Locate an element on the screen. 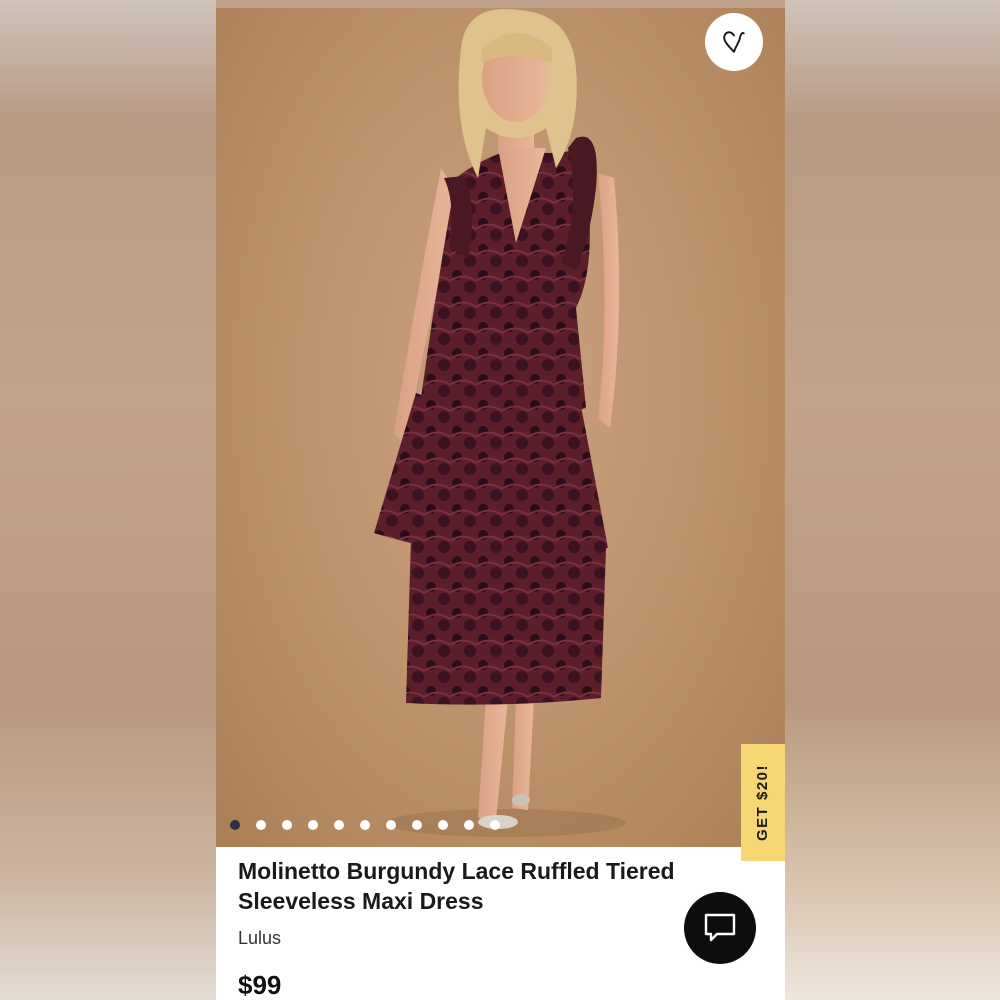  favorite-button is located at coordinates (734, 42).